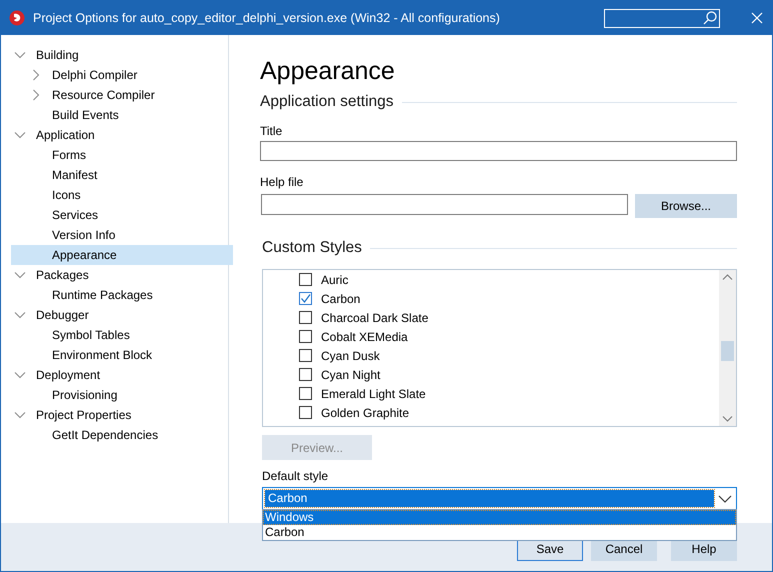 This screenshot has height=572, width=773. Describe the element at coordinates (122, 155) in the screenshot. I see `tree-item: Forms` at that location.